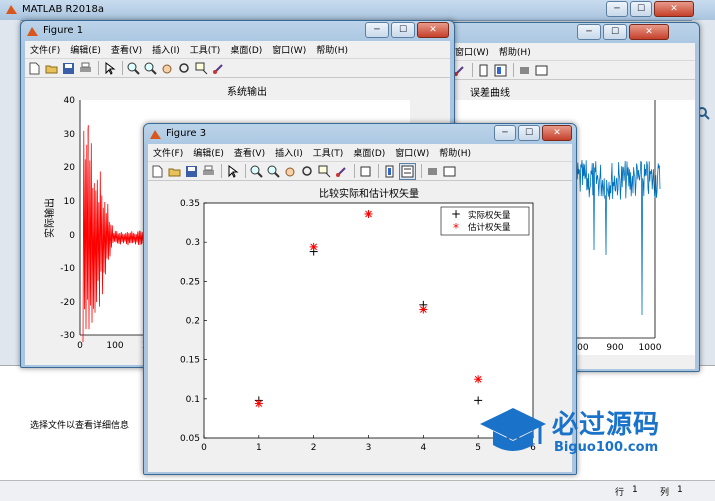 The width and height of the screenshot is (715, 501). What do you see at coordinates (589, 32) in the screenshot?
I see `figure2-minimize-button: ─` at bounding box center [589, 32].